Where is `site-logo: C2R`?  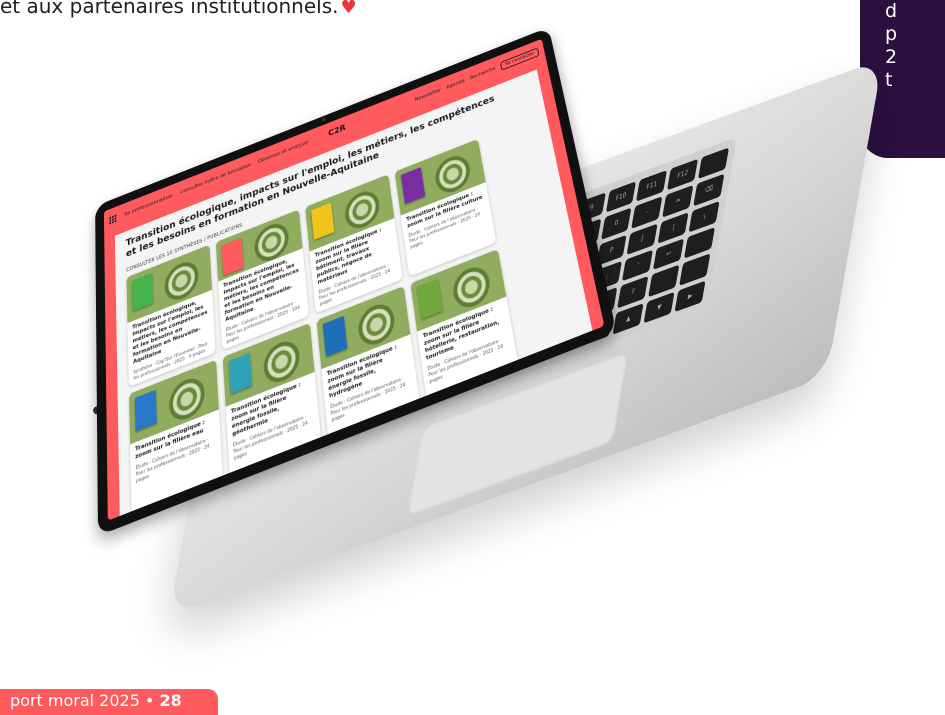
site-logo: C2R is located at coordinates (337, 130).